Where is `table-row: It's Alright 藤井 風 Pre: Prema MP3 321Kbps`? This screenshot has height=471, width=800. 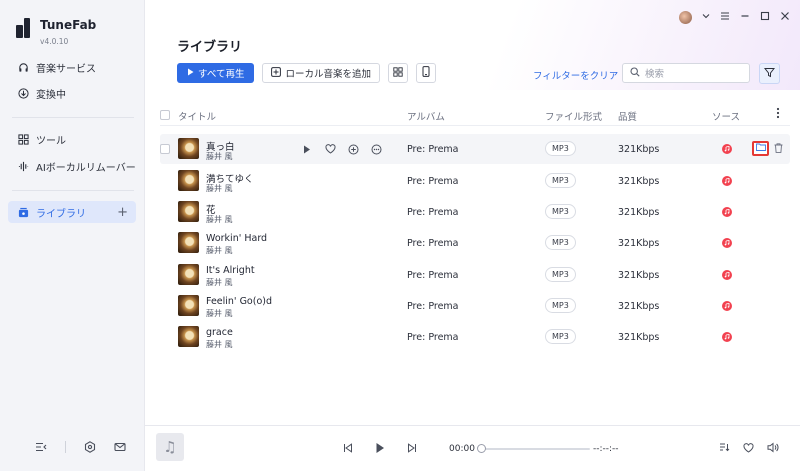 table-row: It's Alright 藤井 風 Pre: Prema MP3 321Kbps is located at coordinates (475, 275).